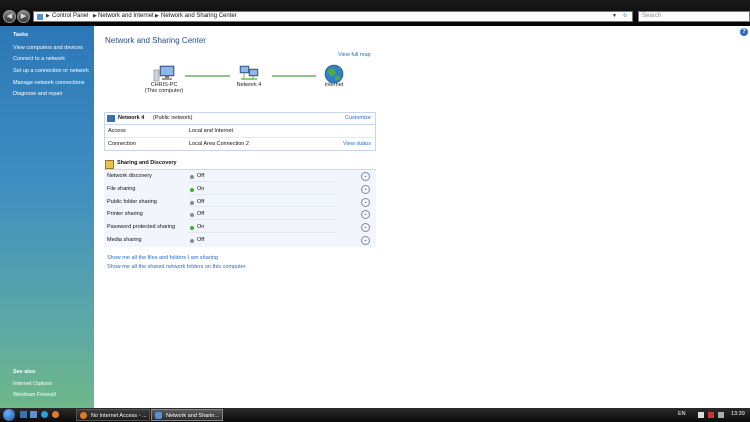 The height and width of the screenshot is (422, 750). Describe the element at coordinates (141, 227) in the screenshot. I see `setting-label: Password protected sharing` at that location.